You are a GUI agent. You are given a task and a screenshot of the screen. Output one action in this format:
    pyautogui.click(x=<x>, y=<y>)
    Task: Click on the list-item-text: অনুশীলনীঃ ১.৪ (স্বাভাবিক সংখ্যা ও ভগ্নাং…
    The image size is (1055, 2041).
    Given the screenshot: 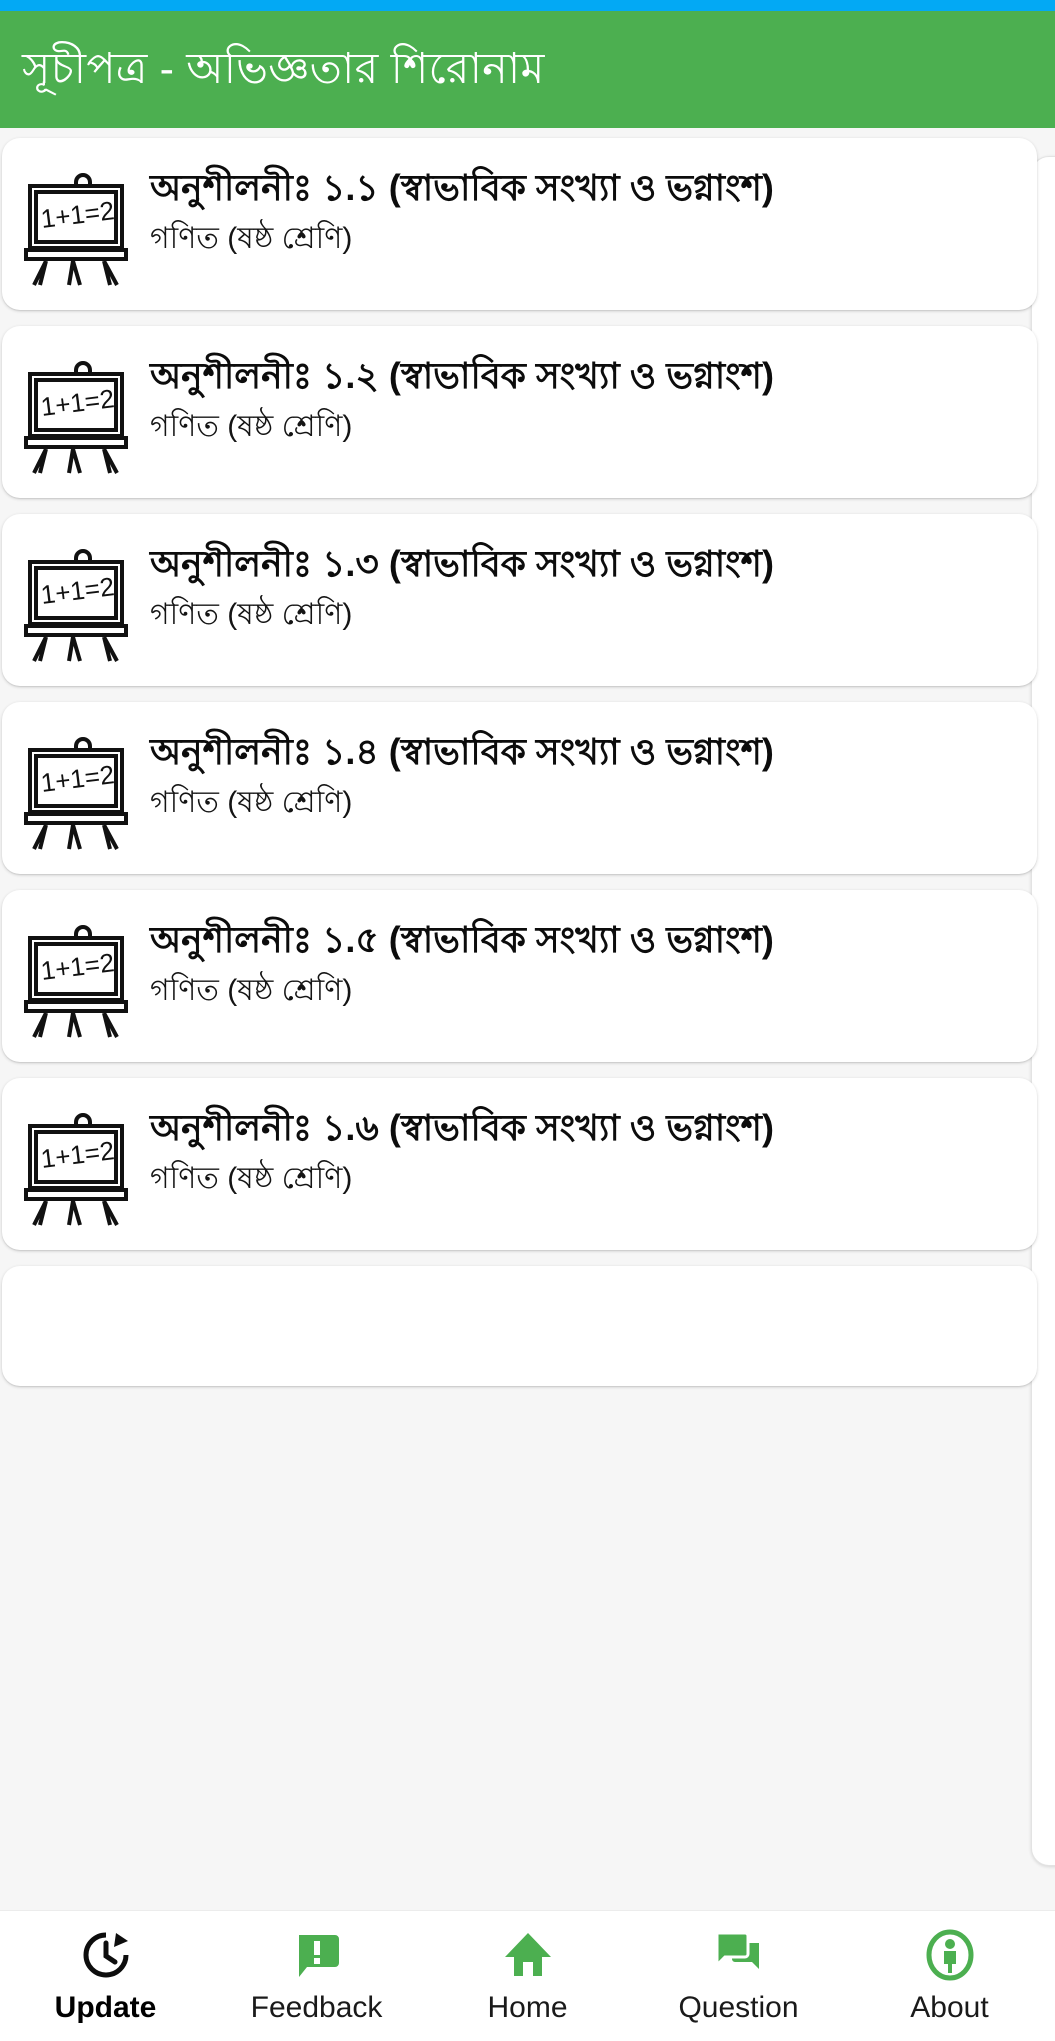 What is the action you would take?
    pyautogui.click(x=583, y=774)
    